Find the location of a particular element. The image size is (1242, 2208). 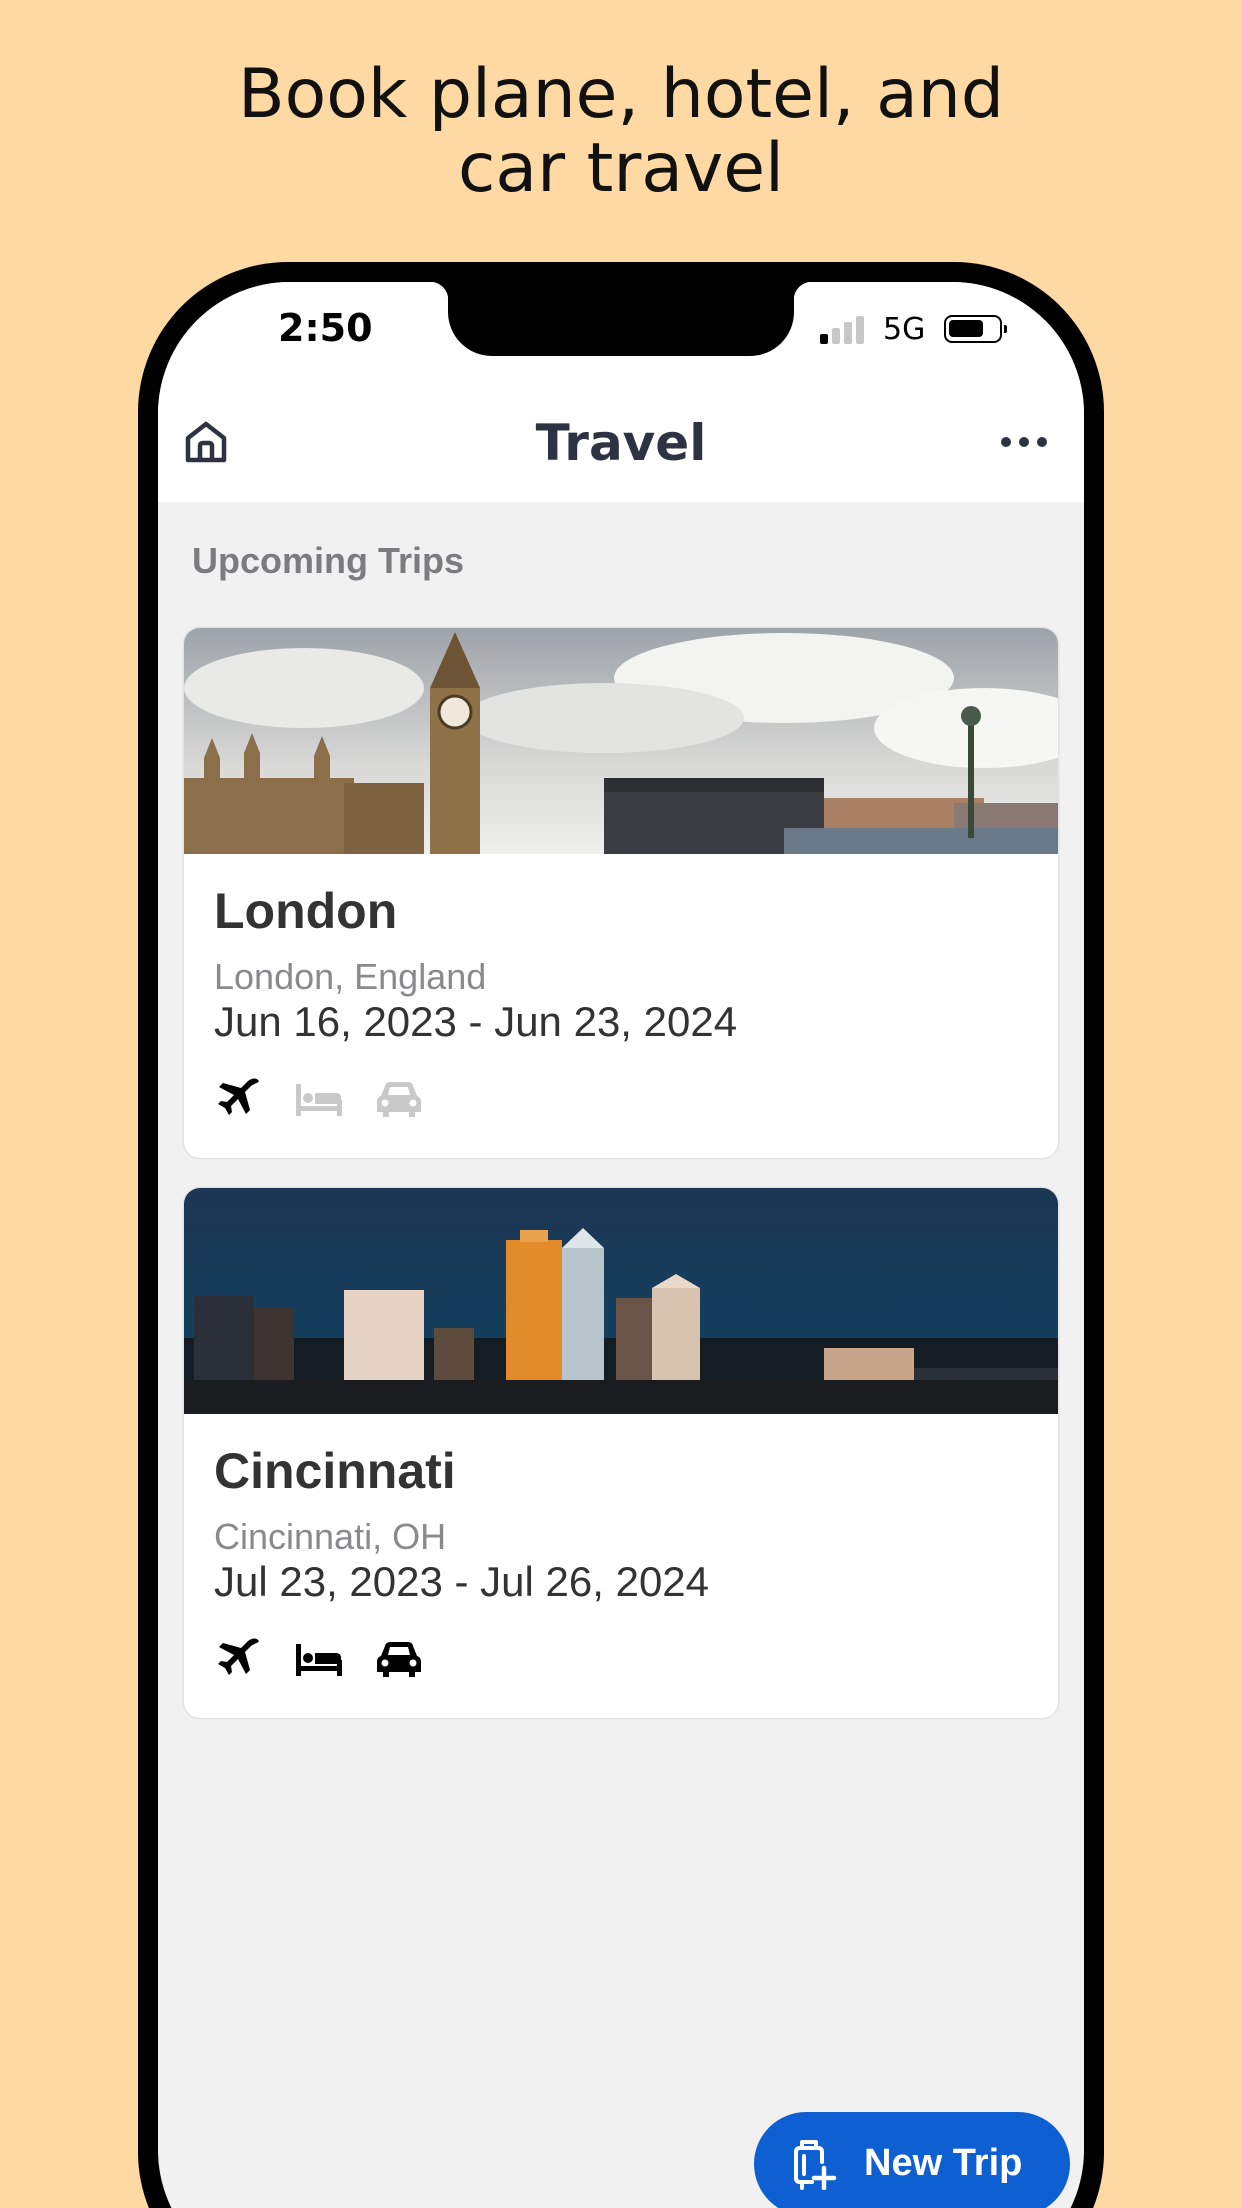

promo-headline: Book plane, hotel, and car travel is located at coordinates (621, 132).